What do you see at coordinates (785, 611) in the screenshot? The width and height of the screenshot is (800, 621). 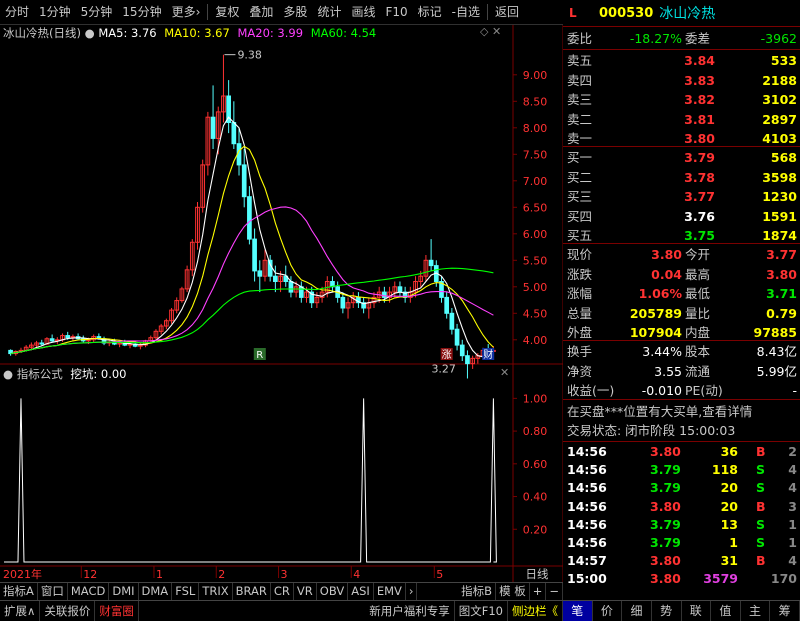 I see `right-tab-7: 筹` at bounding box center [785, 611].